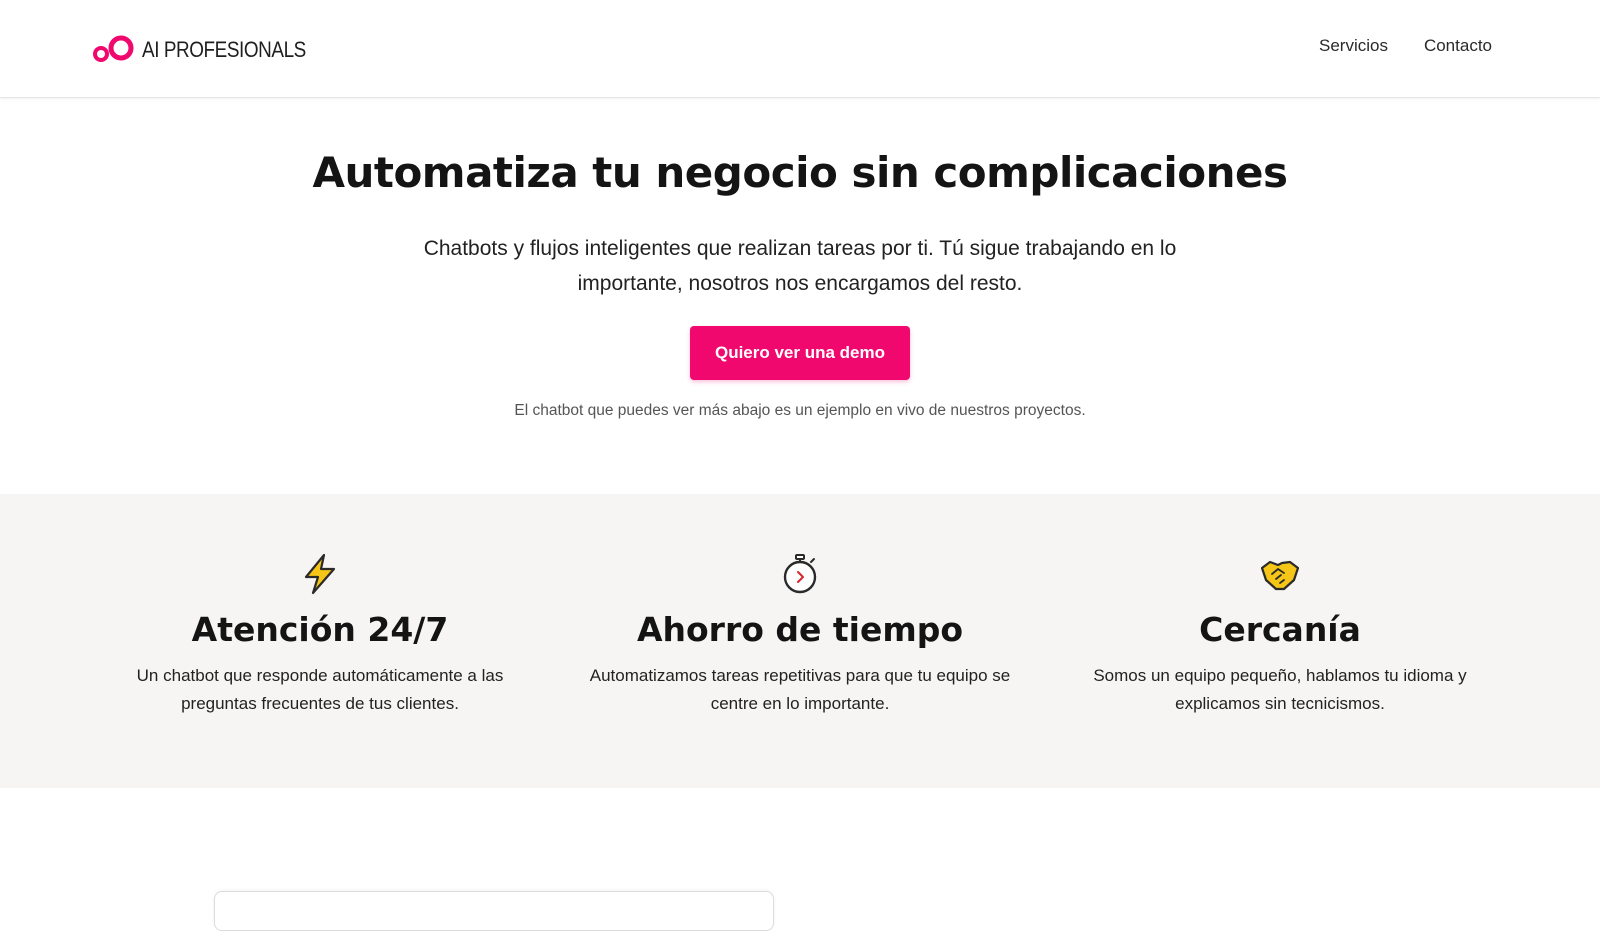 The height and width of the screenshot is (931, 1600). Describe the element at coordinates (224, 49) in the screenshot. I see `brand-name: AI PROFESIONALS` at that location.